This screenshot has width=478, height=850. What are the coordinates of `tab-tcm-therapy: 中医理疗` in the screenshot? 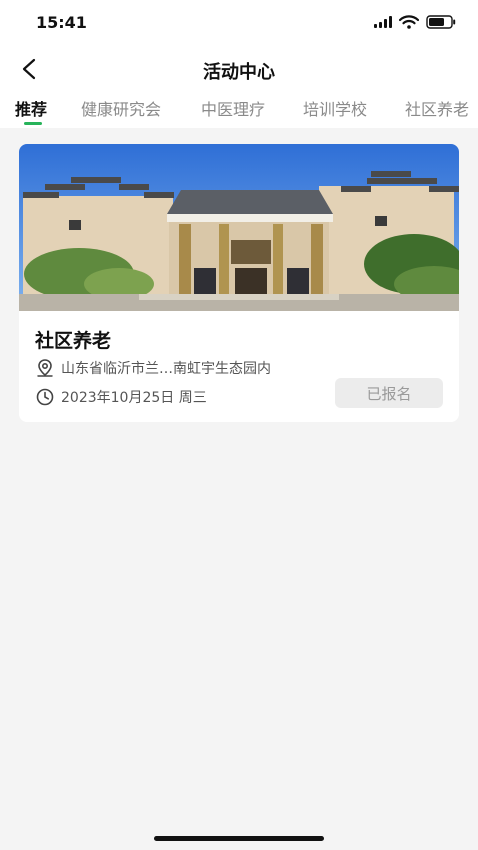 It's located at (233, 108).